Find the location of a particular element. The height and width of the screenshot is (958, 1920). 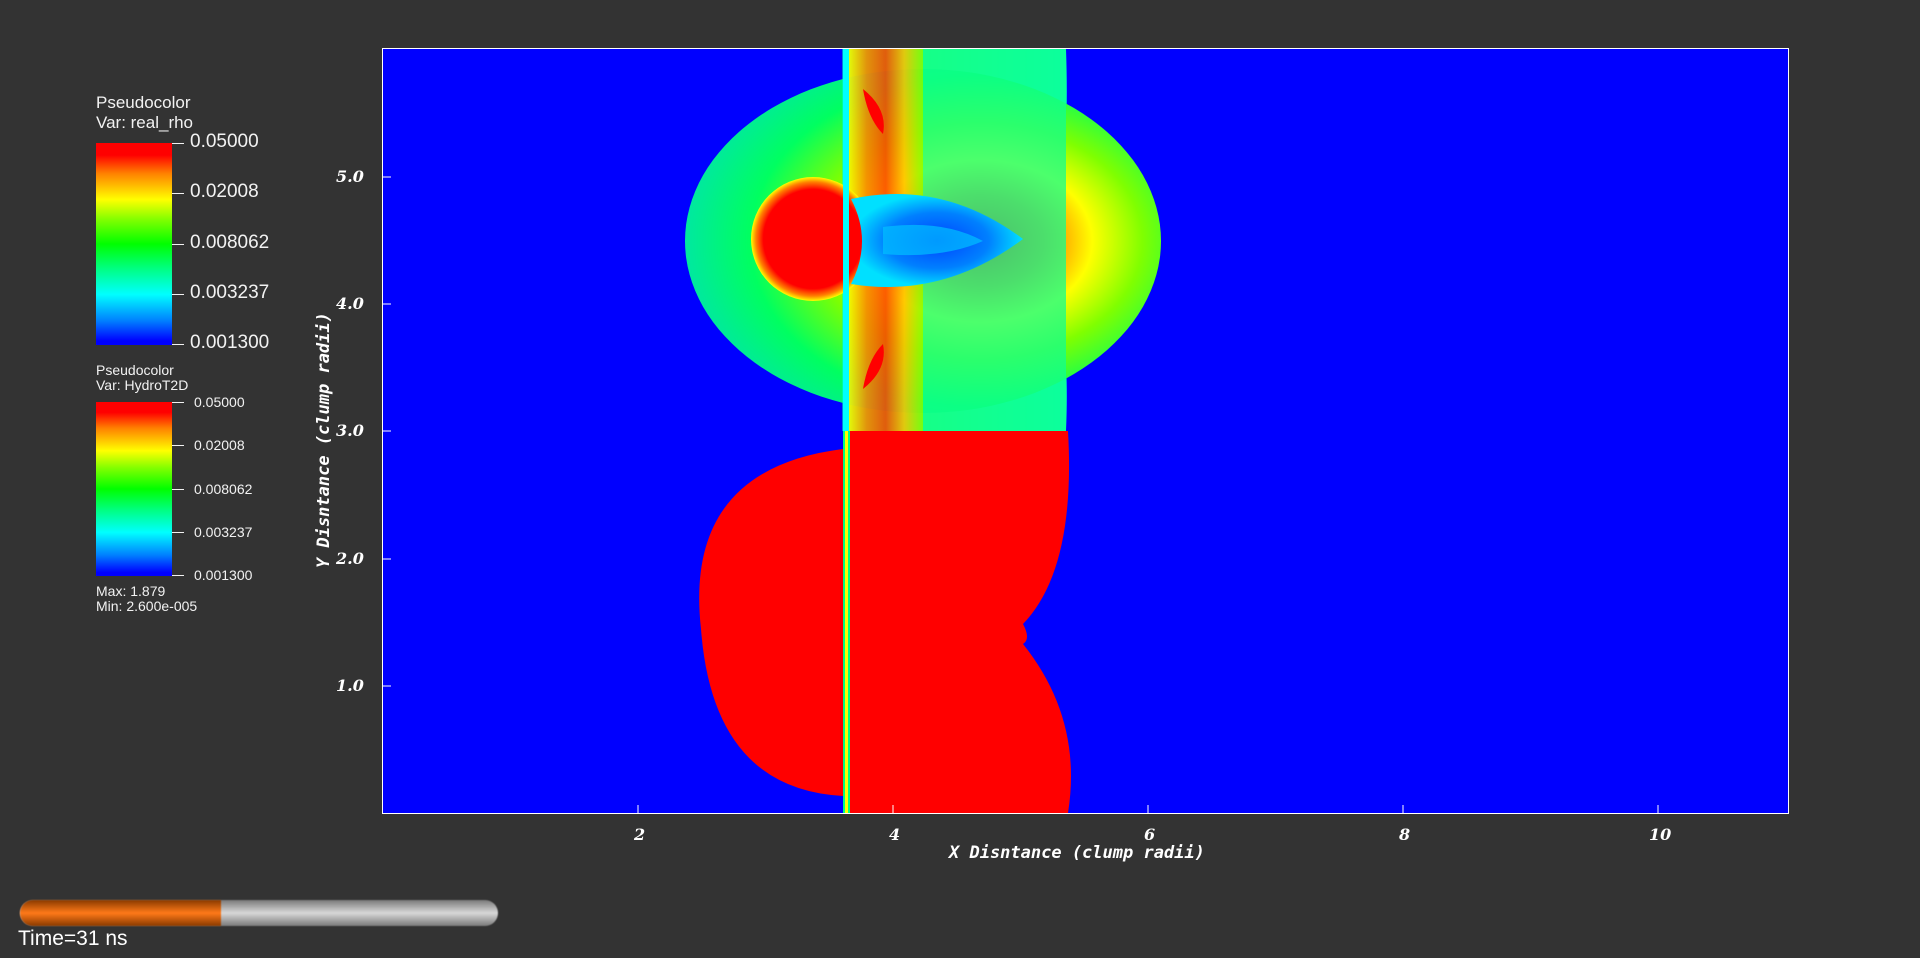

legend-rho-label: 0.008062 is located at coordinates (230, 242).